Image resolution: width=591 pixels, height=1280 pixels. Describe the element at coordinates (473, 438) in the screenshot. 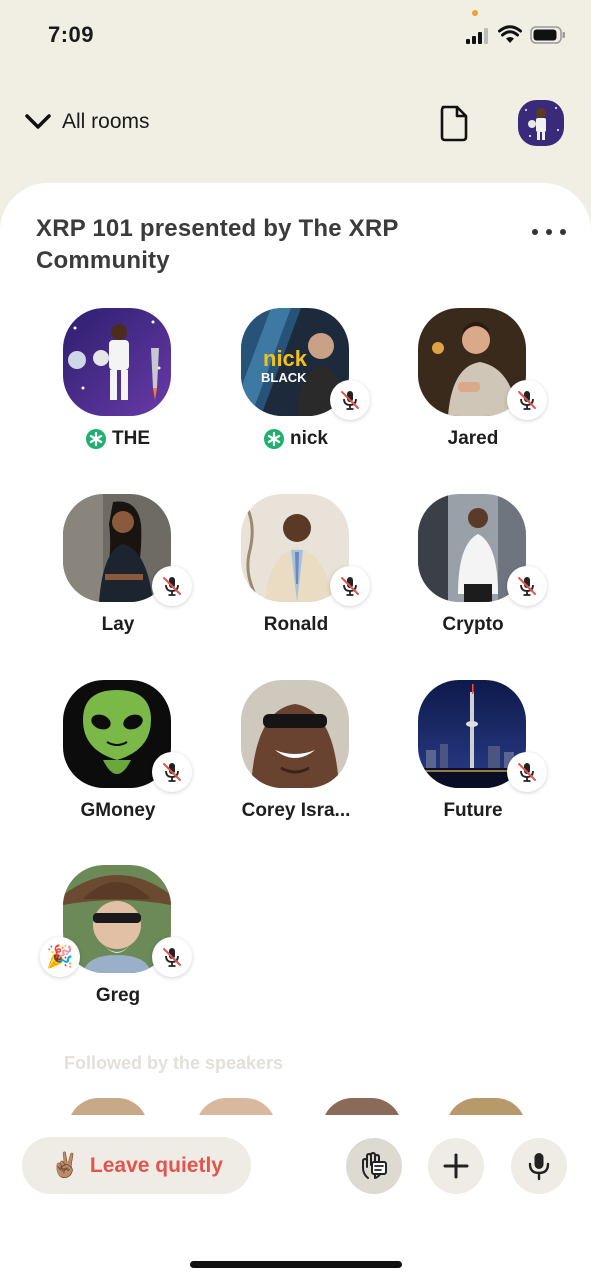

I see `speaker-name: Jared` at that location.